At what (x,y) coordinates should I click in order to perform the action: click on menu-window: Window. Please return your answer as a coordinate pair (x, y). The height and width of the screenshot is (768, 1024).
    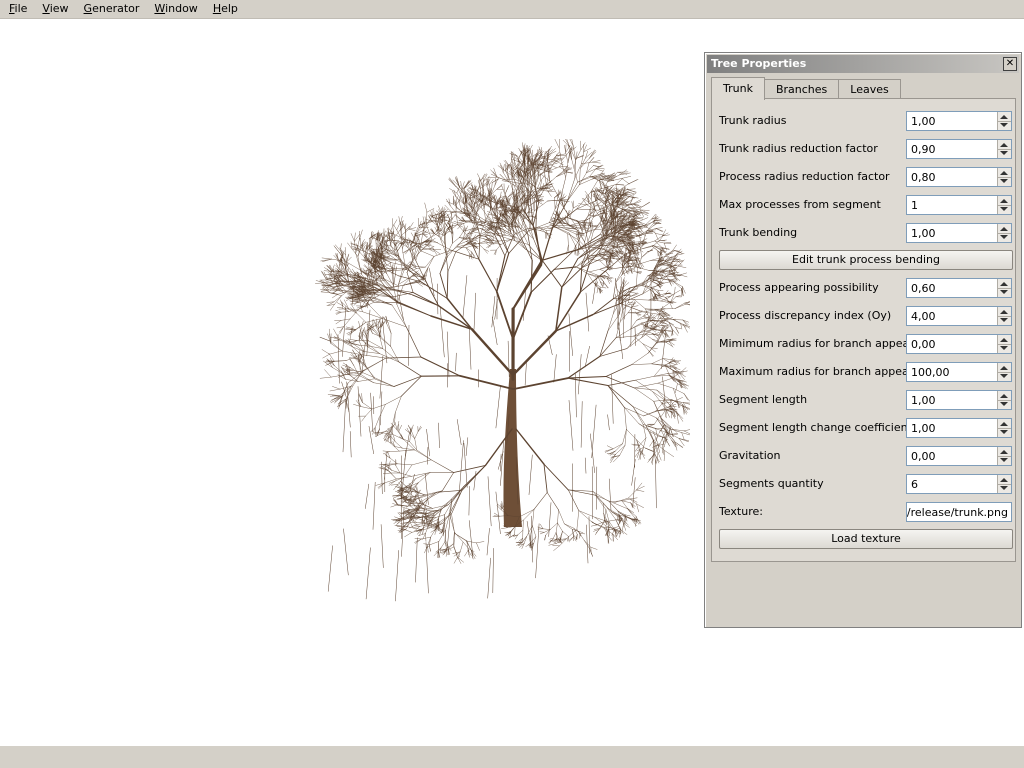
    Looking at the image, I should click on (174, 9).